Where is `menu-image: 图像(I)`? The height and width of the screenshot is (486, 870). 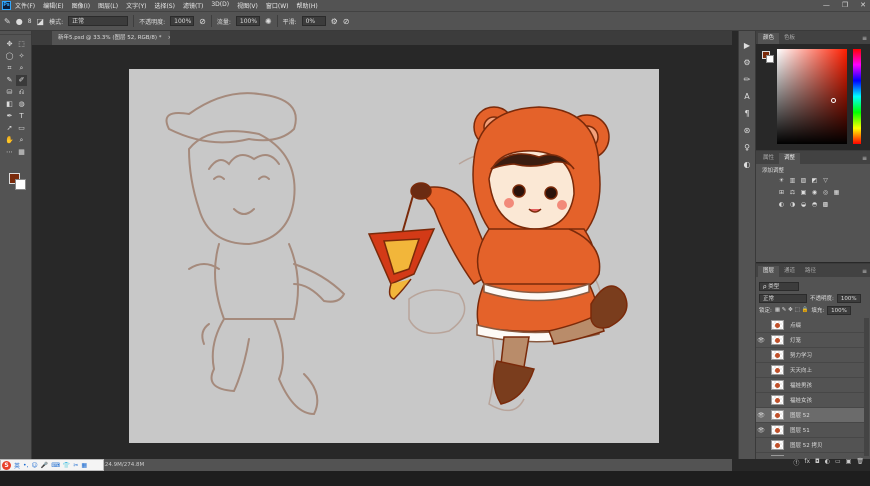 menu-image: 图像(I) is located at coordinates (81, 5).